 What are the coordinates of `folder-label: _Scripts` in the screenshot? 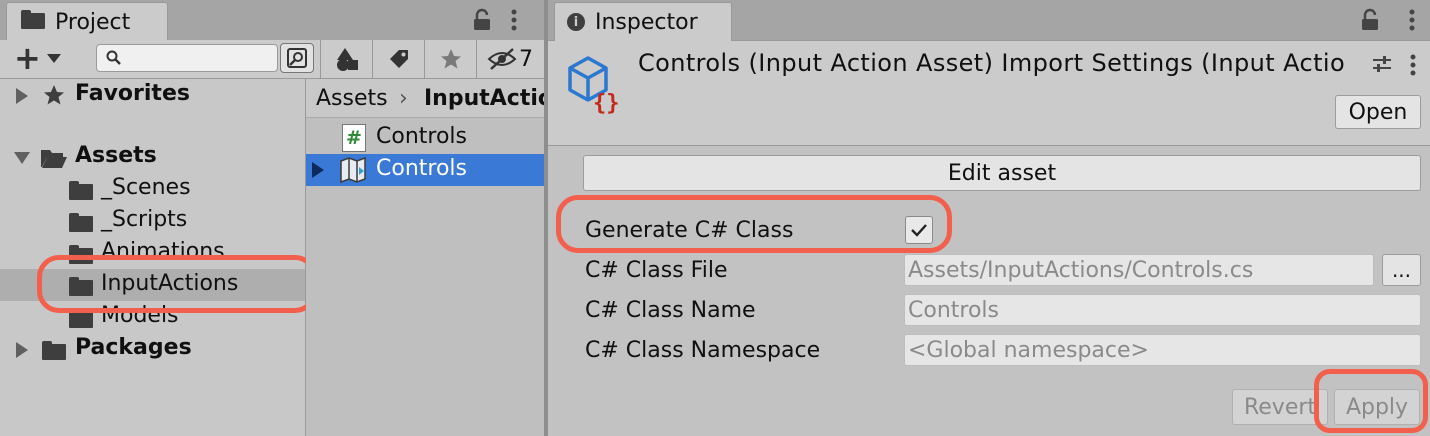 It's located at (144, 219).